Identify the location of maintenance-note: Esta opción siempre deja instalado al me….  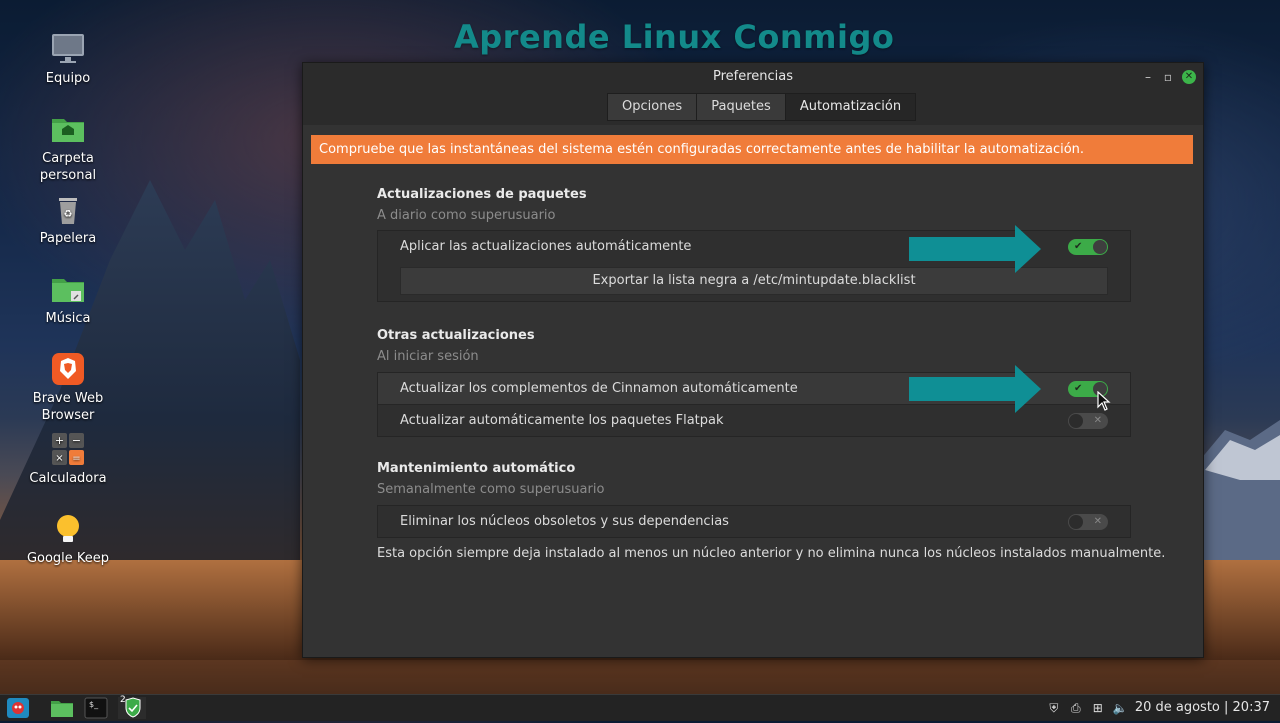
(771, 553).